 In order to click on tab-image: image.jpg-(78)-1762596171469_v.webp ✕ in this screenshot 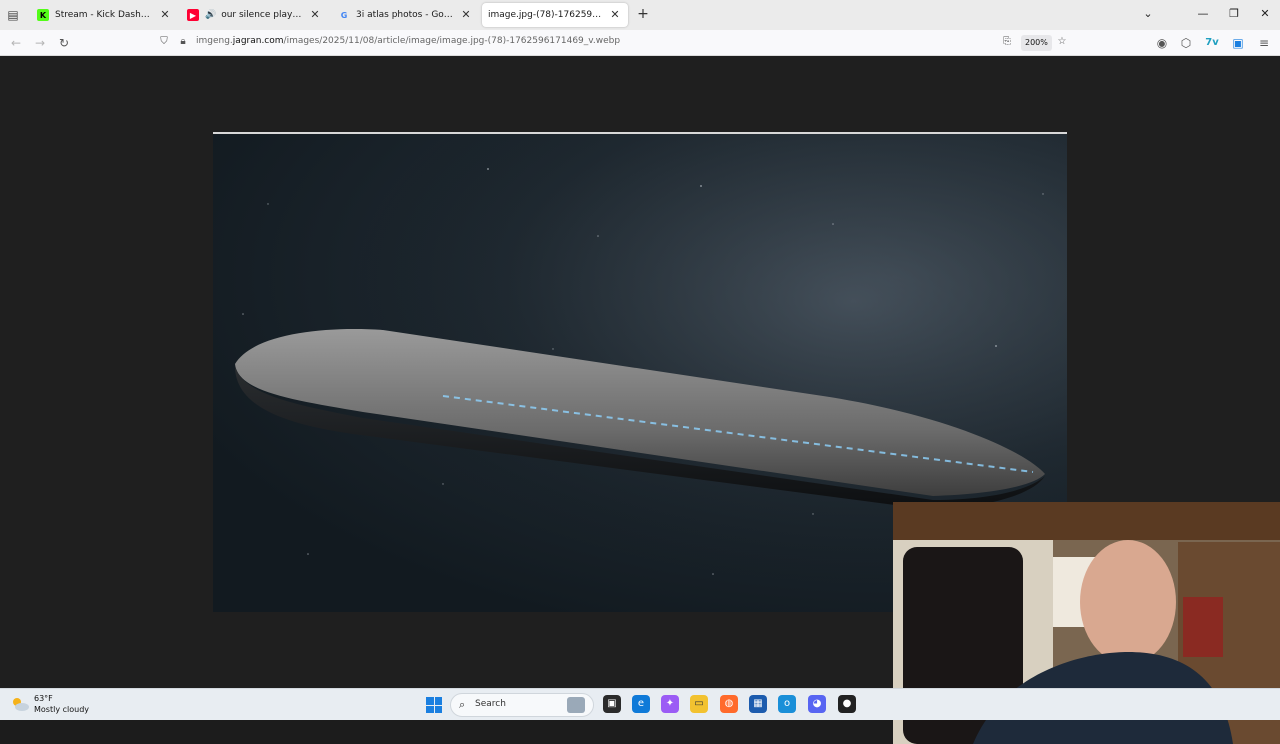, I will do `click(555, 15)`.